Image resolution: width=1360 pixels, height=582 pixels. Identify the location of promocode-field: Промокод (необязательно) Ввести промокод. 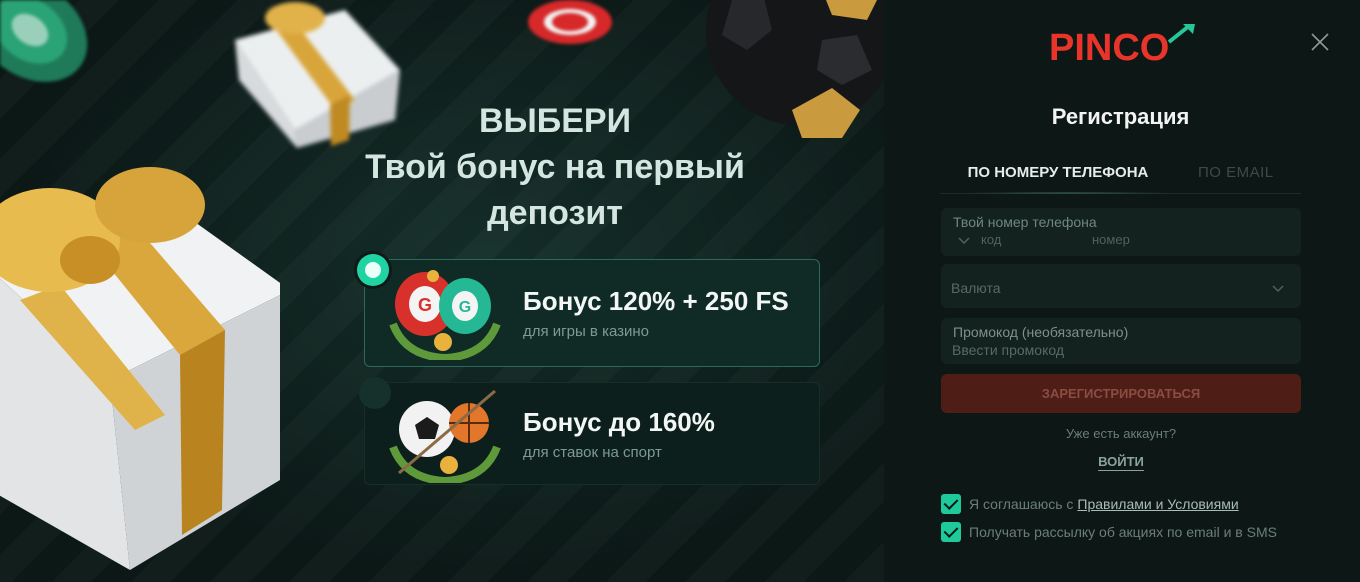
(1121, 341).